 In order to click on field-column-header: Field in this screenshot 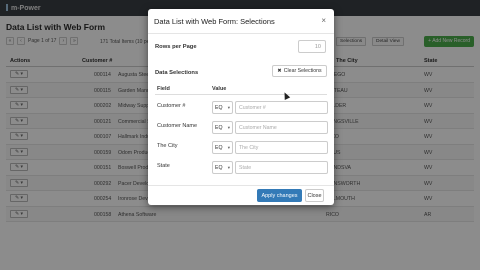, I will do `click(163, 89)`.